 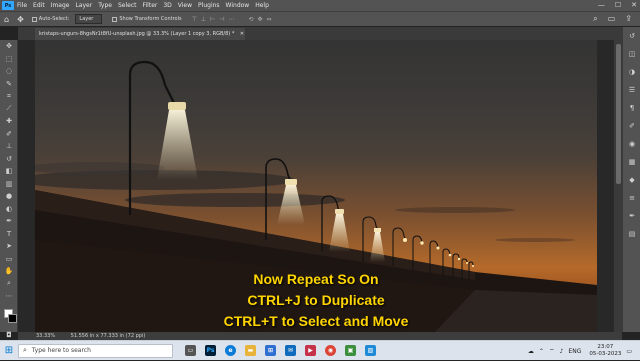 I want to click on share-icon: ⇪, so click(x=628, y=19).